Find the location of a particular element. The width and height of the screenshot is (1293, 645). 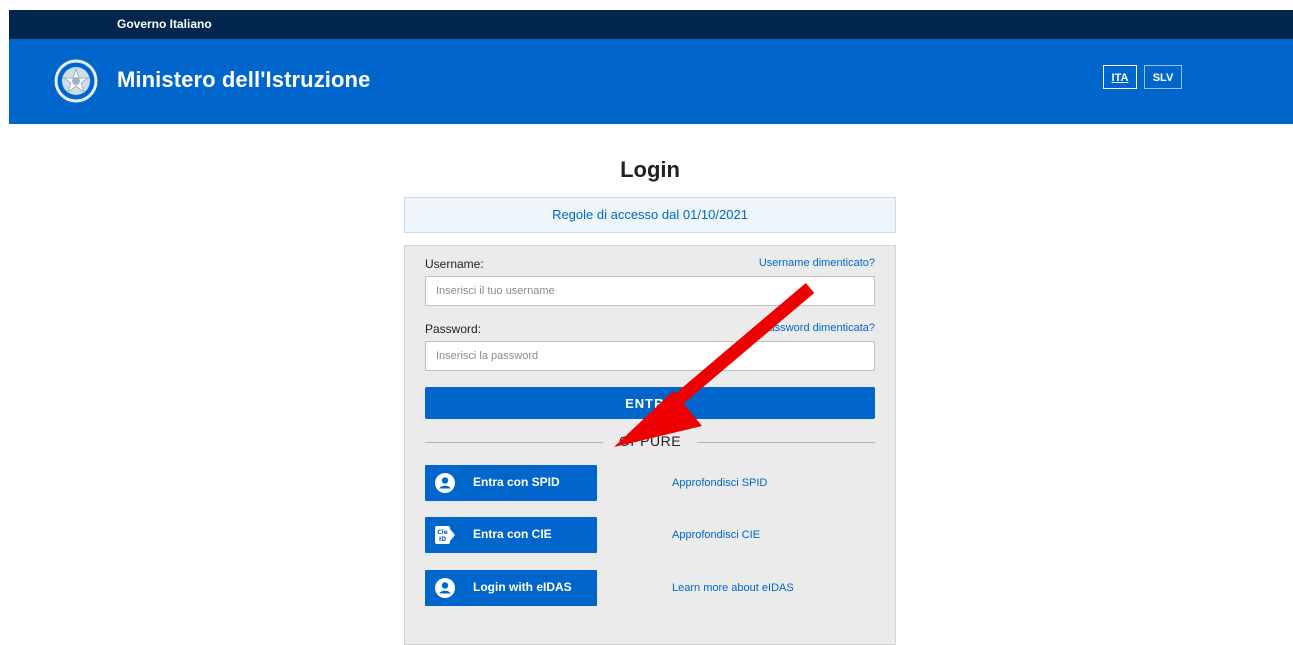

or-divider-text: OPPURE is located at coordinates (650, 441).